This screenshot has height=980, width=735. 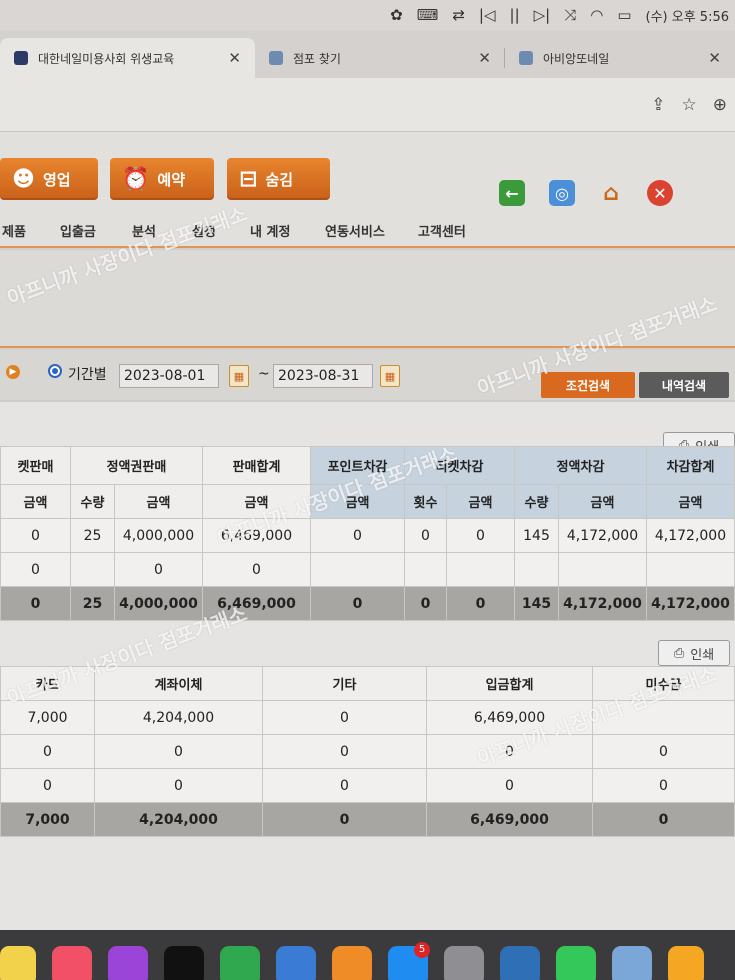 What do you see at coordinates (367, 569) in the screenshot?
I see `table-row: 0 0 0` at bounding box center [367, 569].